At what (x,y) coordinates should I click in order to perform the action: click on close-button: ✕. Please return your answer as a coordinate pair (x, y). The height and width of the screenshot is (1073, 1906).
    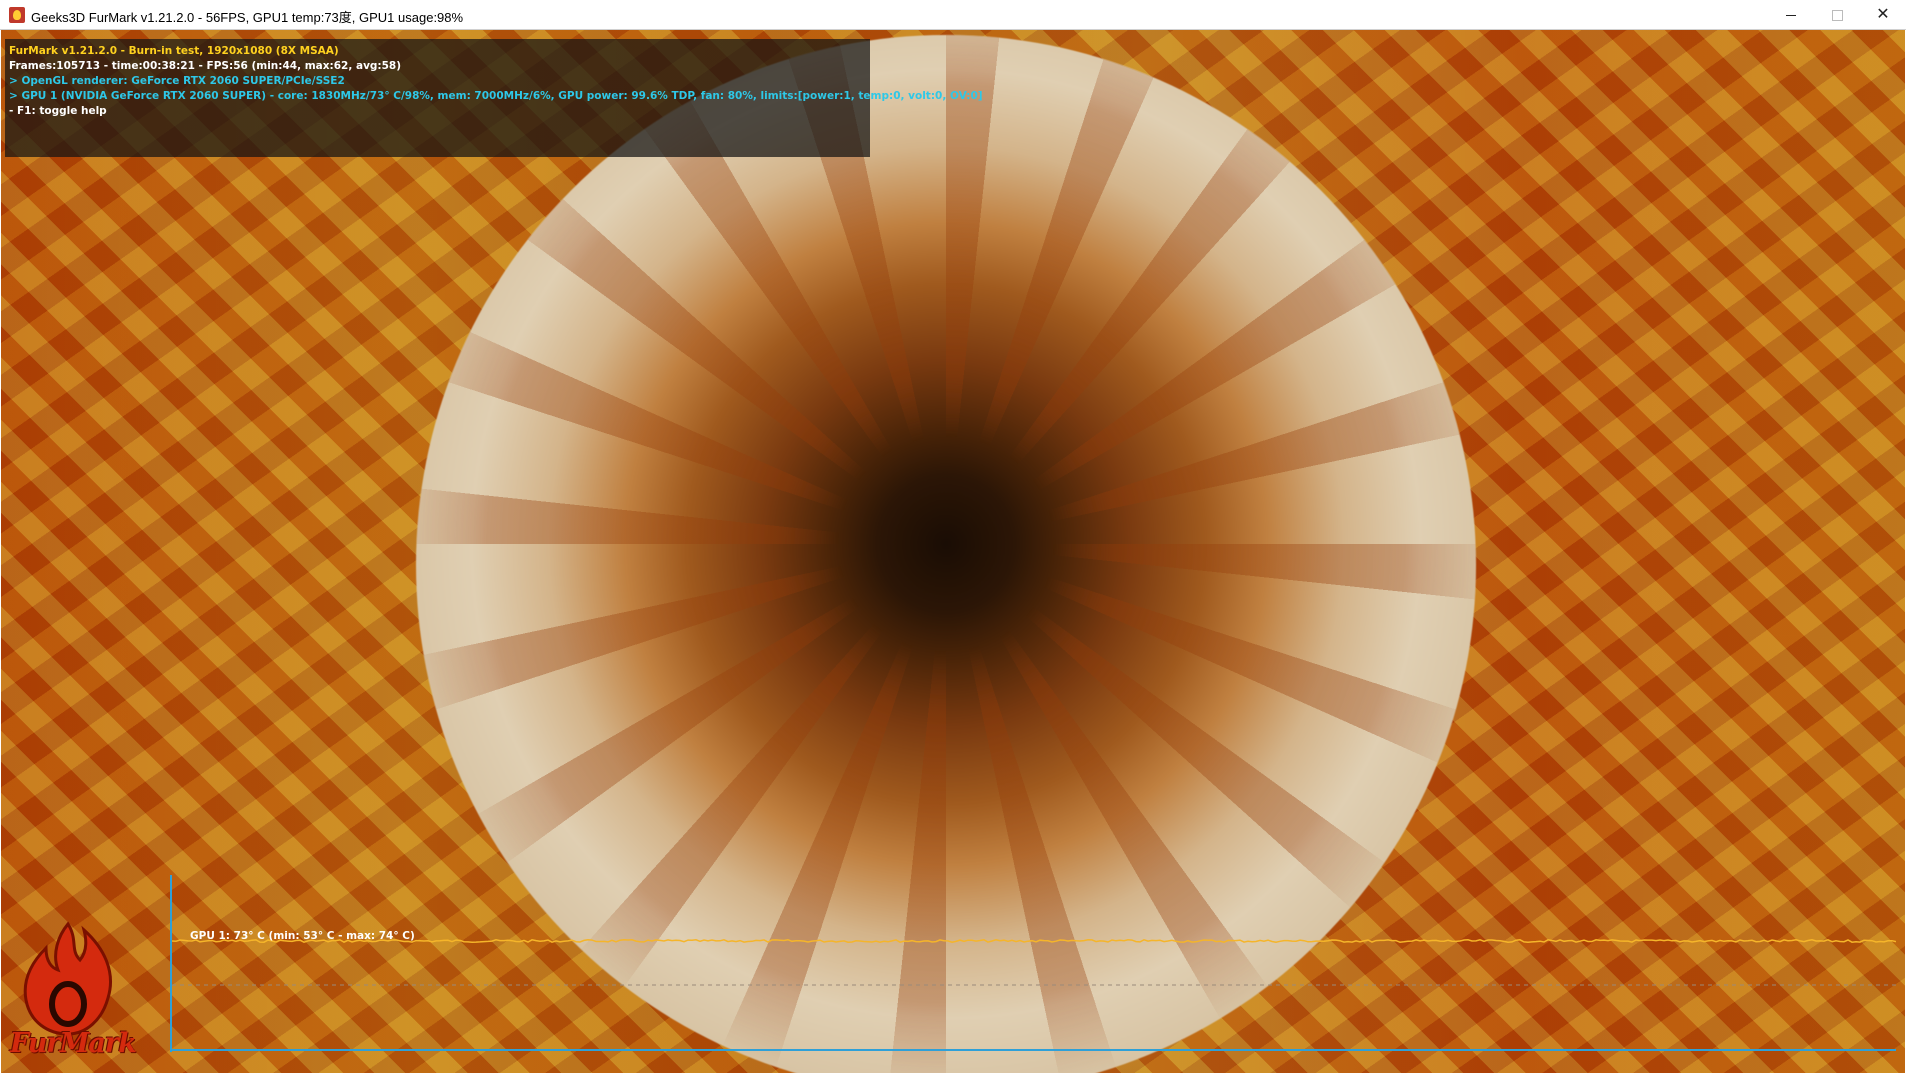
    Looking at the image, I should click on (1883, 15).